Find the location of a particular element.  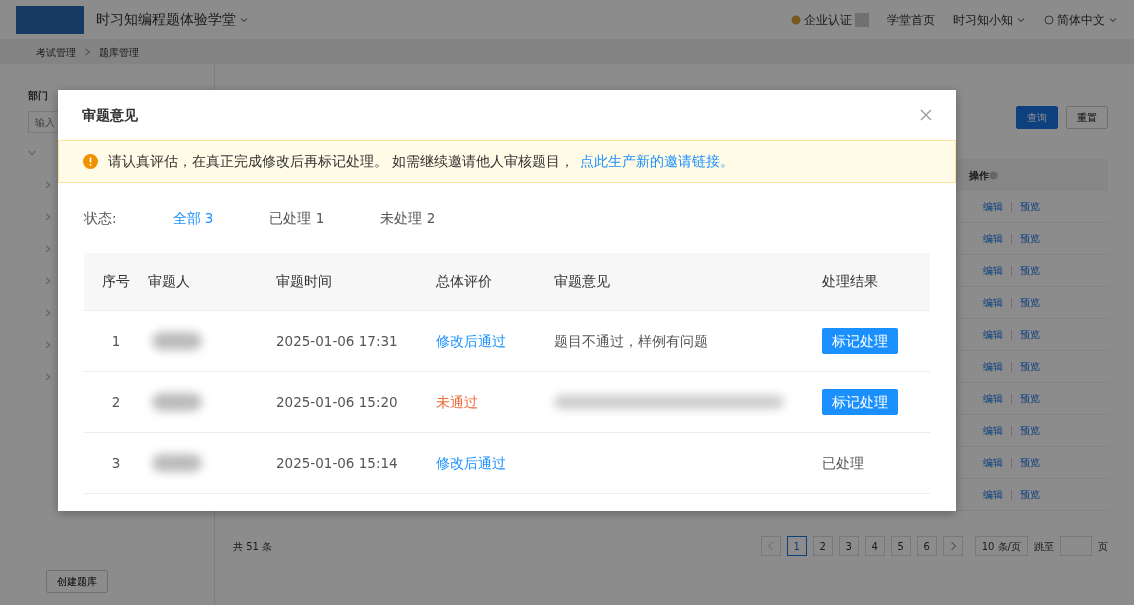

page-button: 1 is located at coordinates (796, 546).